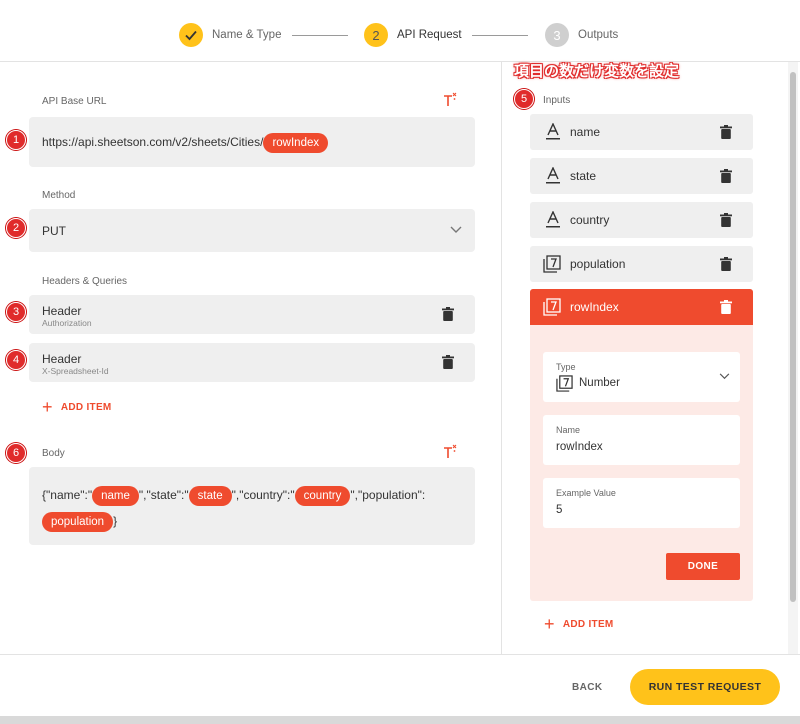 Image resolution: width=800 pixels, height=724 pixels. I want to click on window-frame, so click(400, 720).